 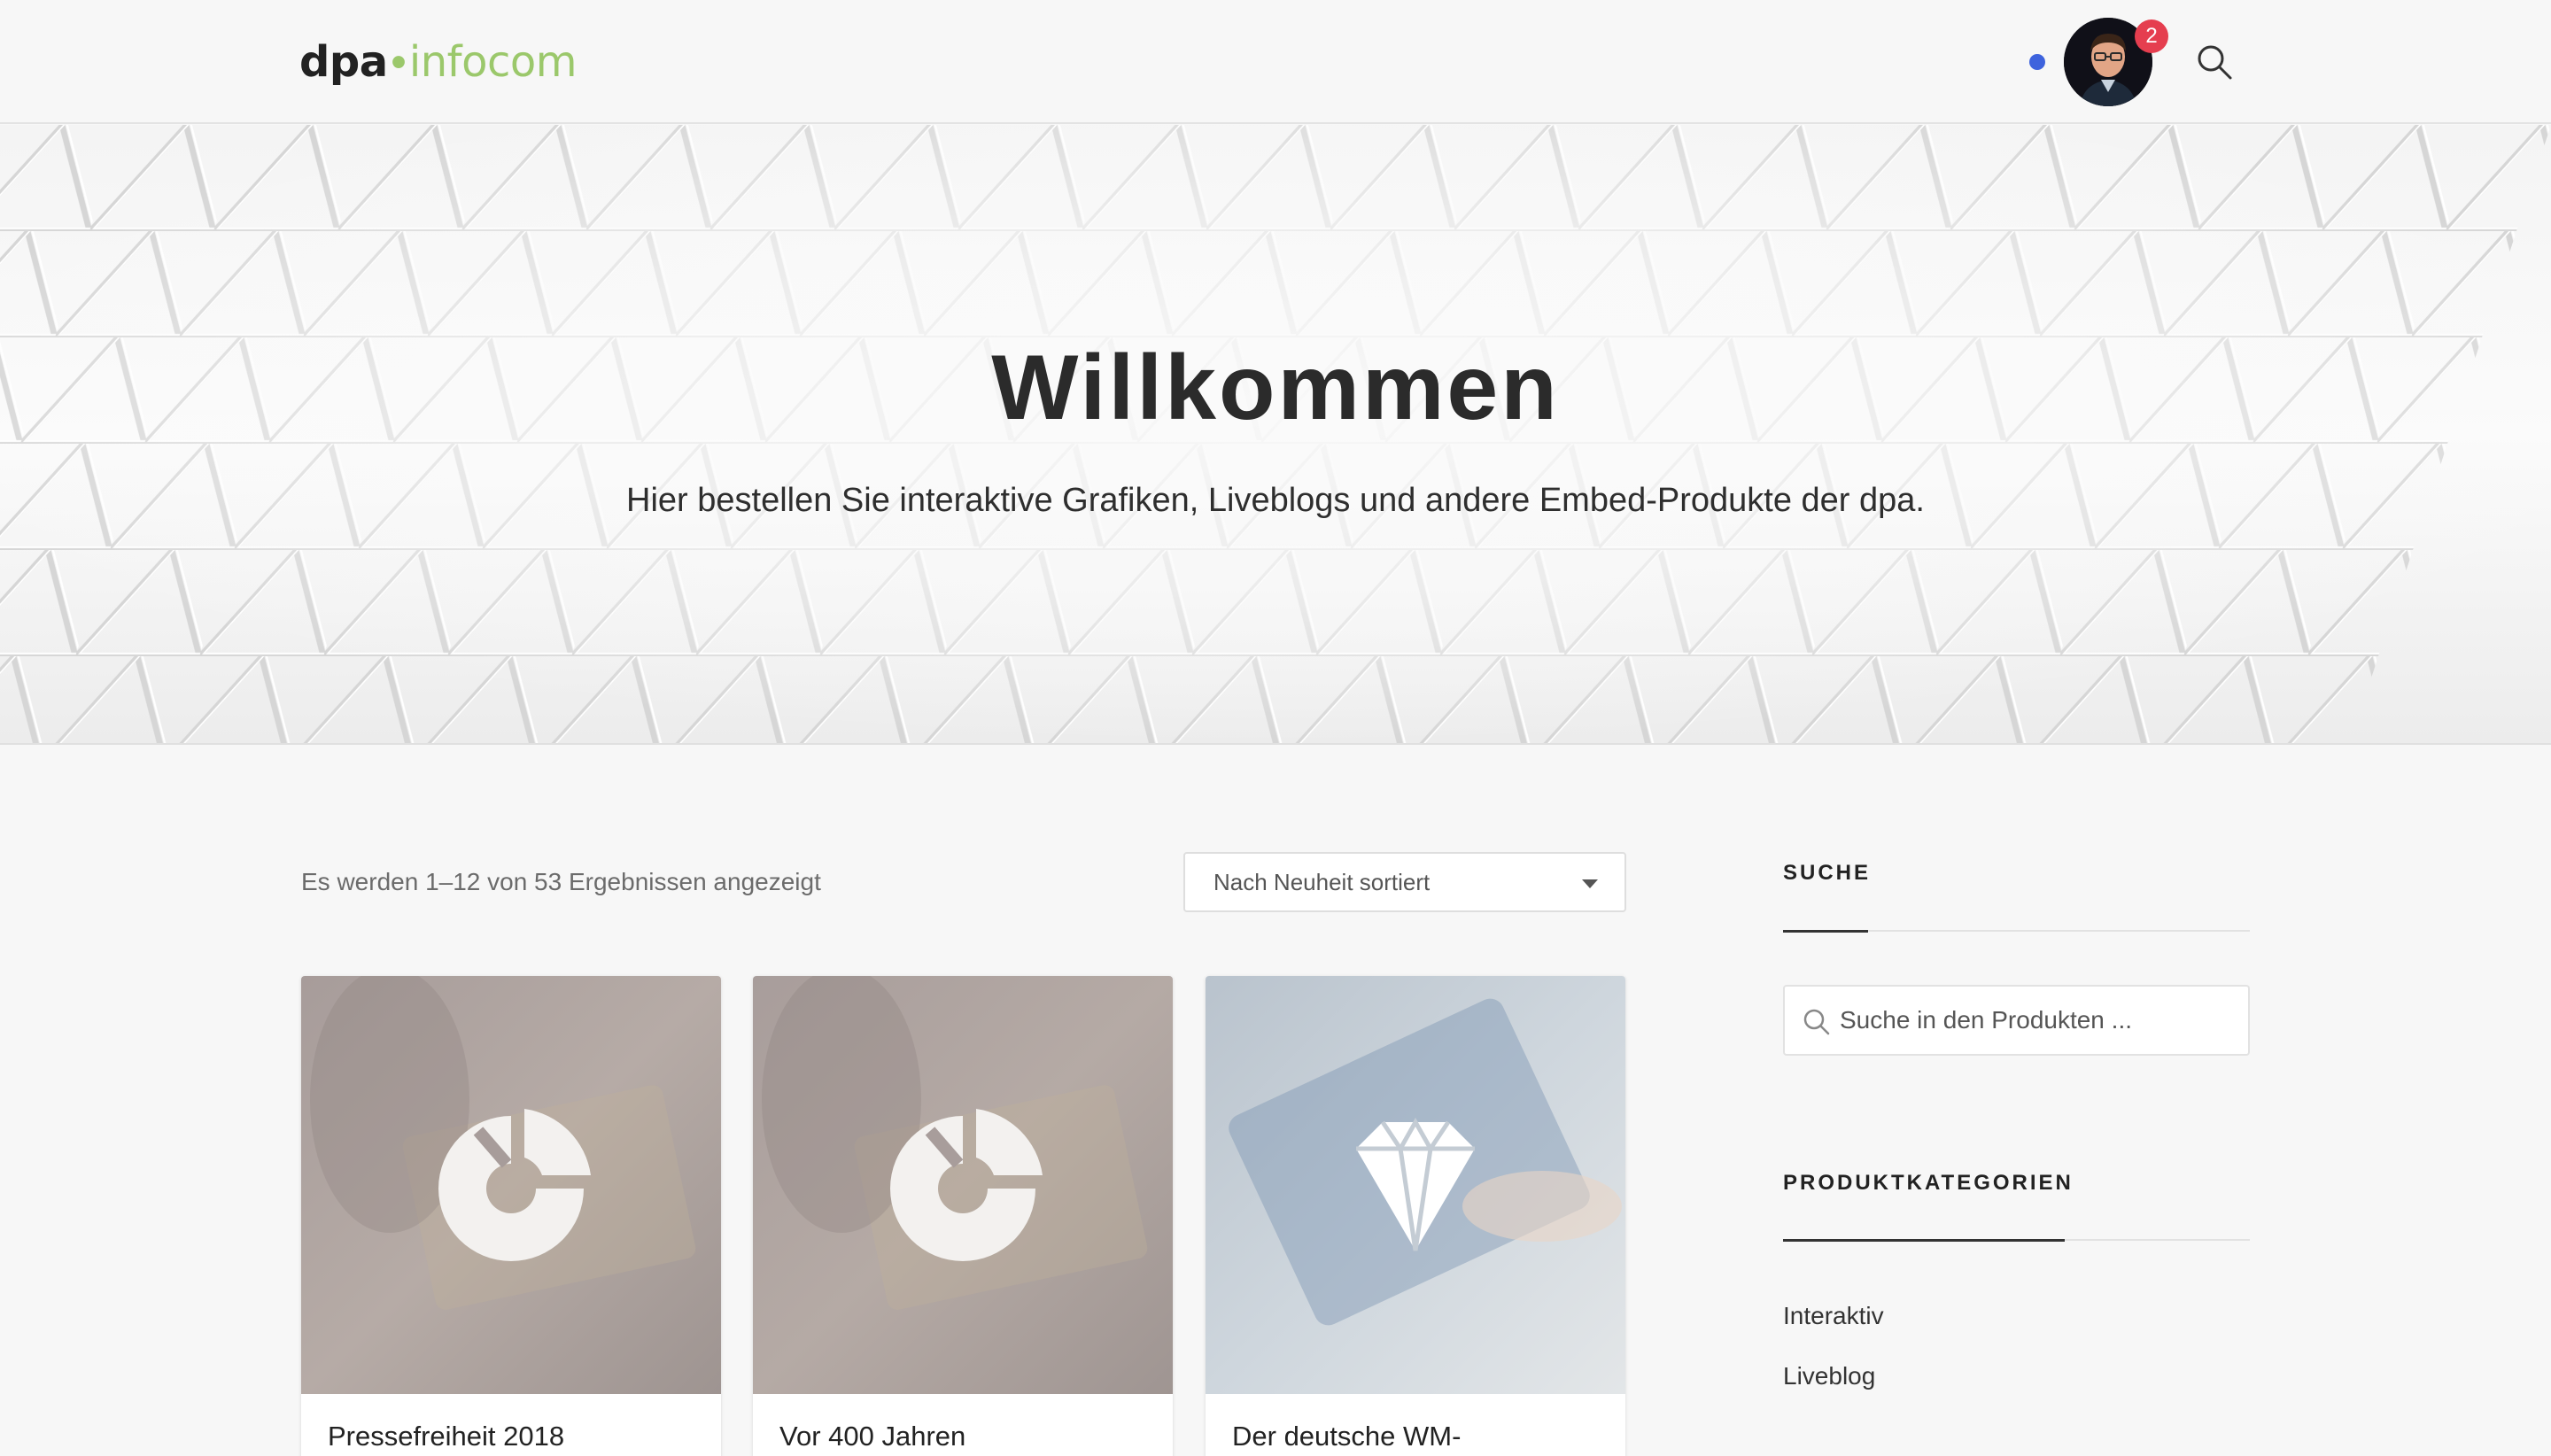 What do you see at coordinates (1590, 883) in the screenshot?
I see `chevron-down-icon` at bounding box center [1590, 883].